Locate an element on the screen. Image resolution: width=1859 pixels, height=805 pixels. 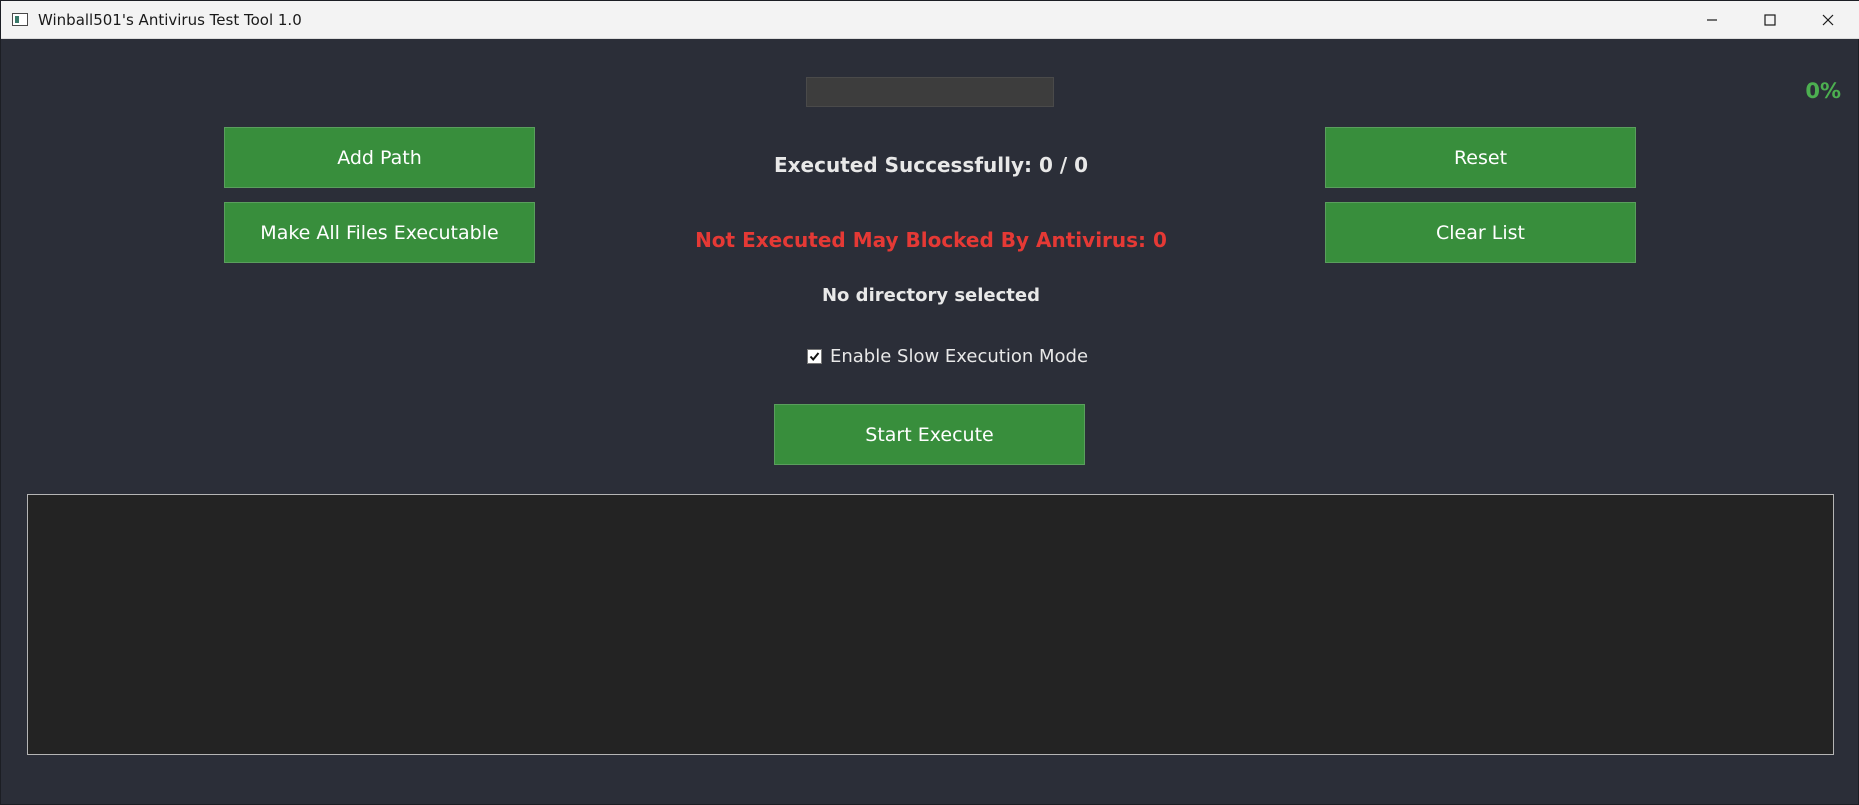
minimize-button is located at coordinates (1712, 20).